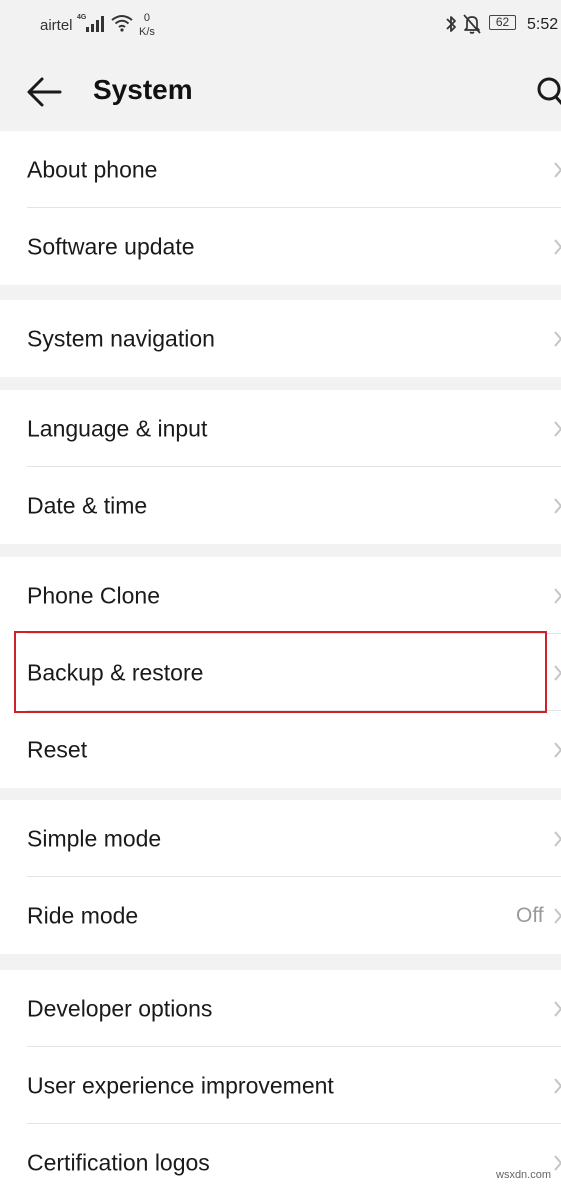 The height and width of the screenshot is (1201, 561). What do you see at coordinates (280, 1162) in the screenshot?
I see `settings-item-certification-logos: Certification logos` at bounding box center [280, 1162].